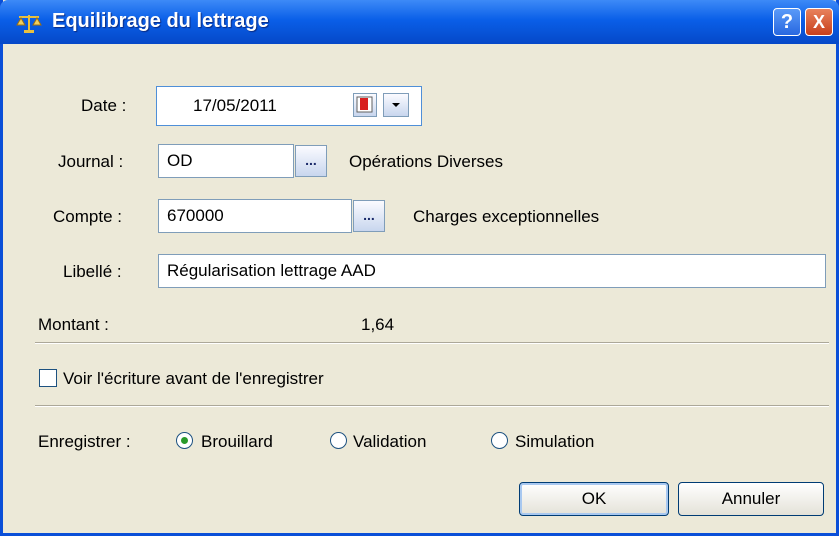 The width and height of the screenshot is (839, 536). I want to click on montant-label: Montant :, so click(73, 324).